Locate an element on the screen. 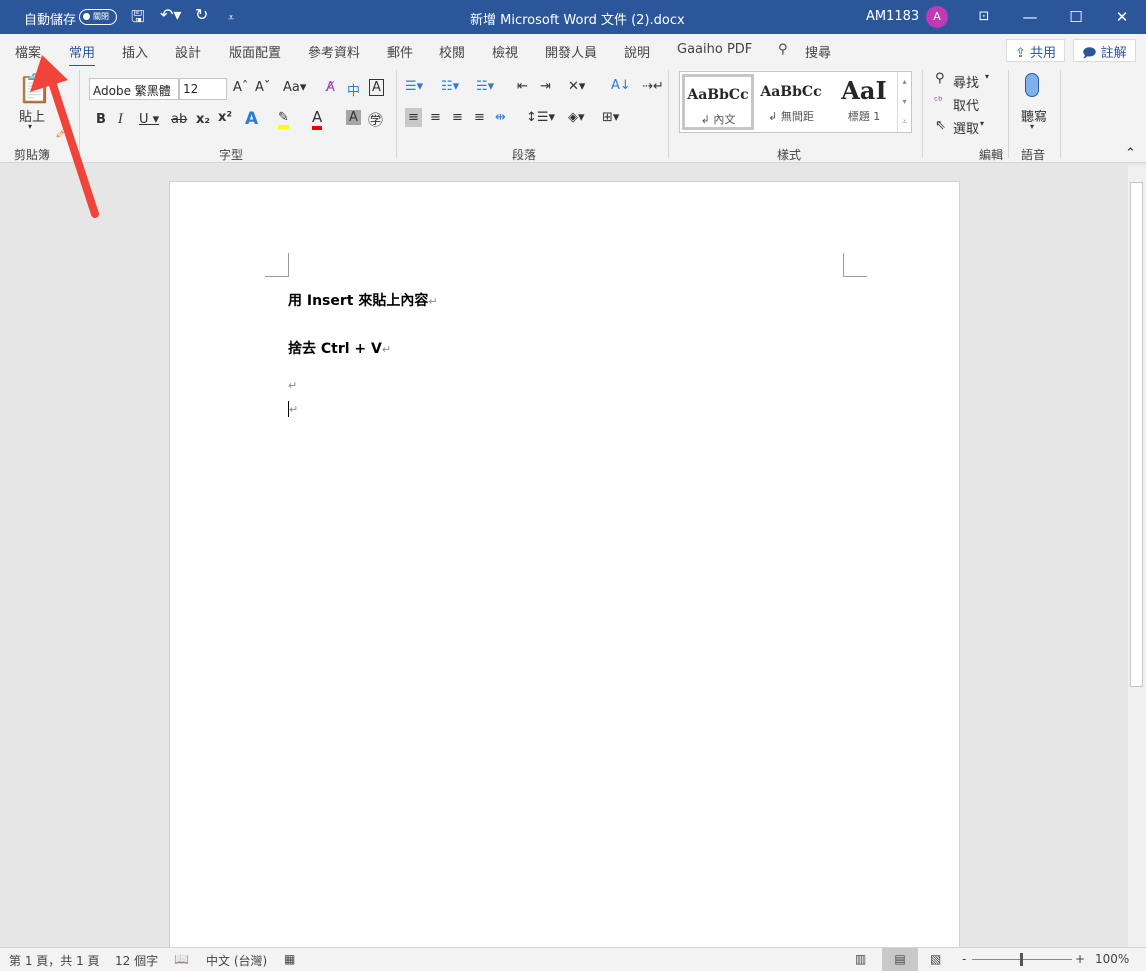  customize-qat-icon: ⩡ is located at coordinates (231, 18).